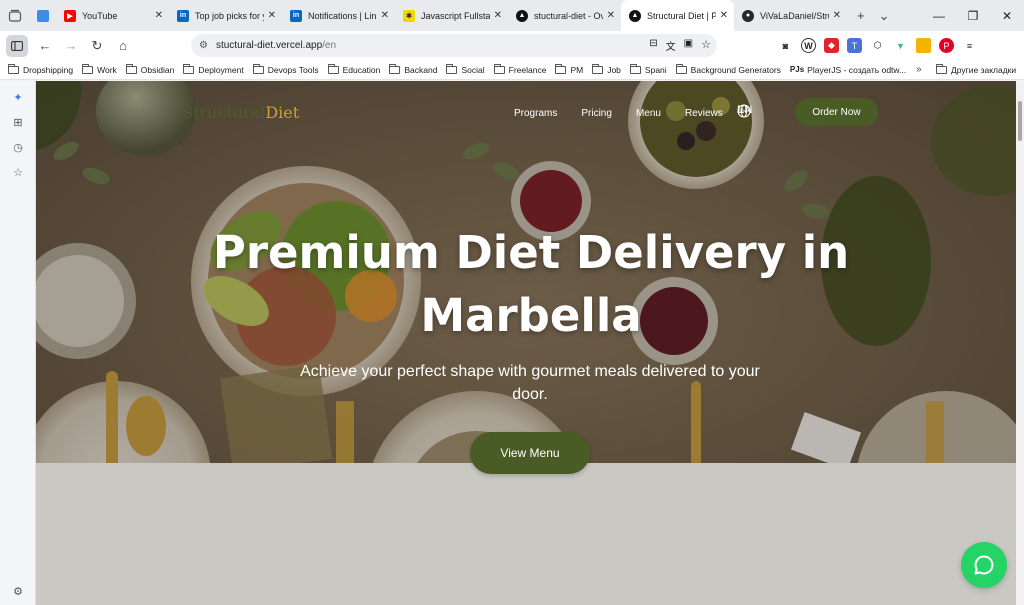  Describe the element at coordinates (677, 15) in the screenshot. I see `tab-structural-diet: ▲ Structural Diet | Pr ✕` at that location.